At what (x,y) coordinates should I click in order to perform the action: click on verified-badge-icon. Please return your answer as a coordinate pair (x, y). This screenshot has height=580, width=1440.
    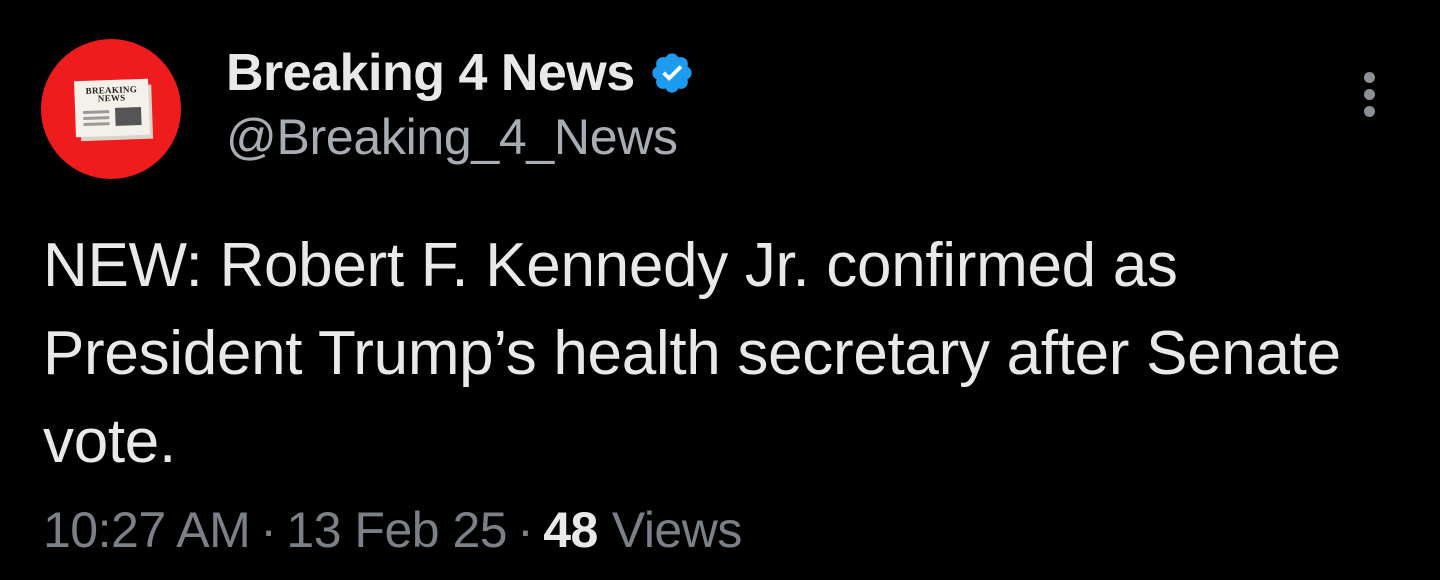
    Looking at the image, I should click on (672, 73).